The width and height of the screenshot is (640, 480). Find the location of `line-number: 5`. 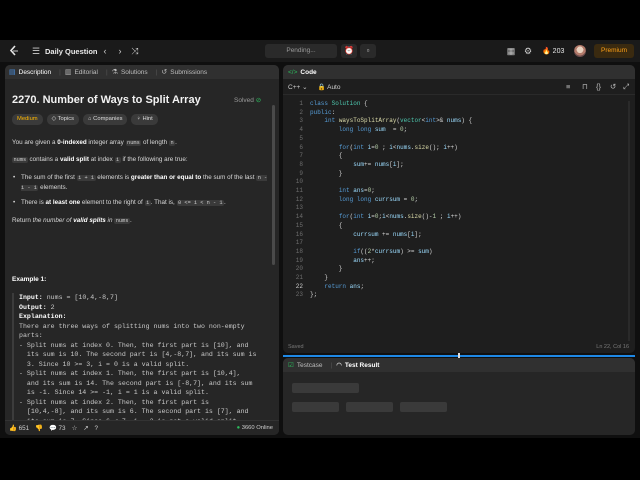

line-number: 5 is located at coordinates (301, 138).